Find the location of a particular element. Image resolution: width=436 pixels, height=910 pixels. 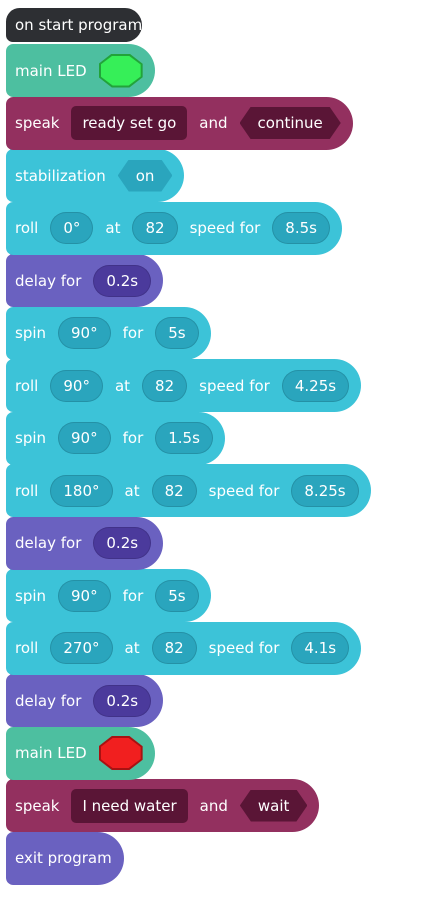

speak2-block: speak I need water and wait is located at coordinates (163, 805).